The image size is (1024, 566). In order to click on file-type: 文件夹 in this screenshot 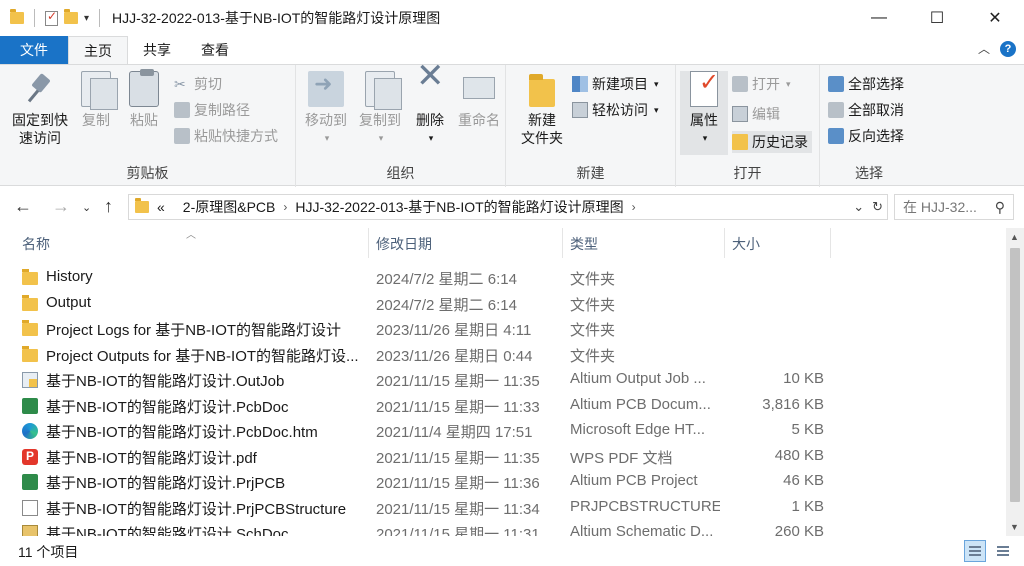, I will do `click(593, 305)`.